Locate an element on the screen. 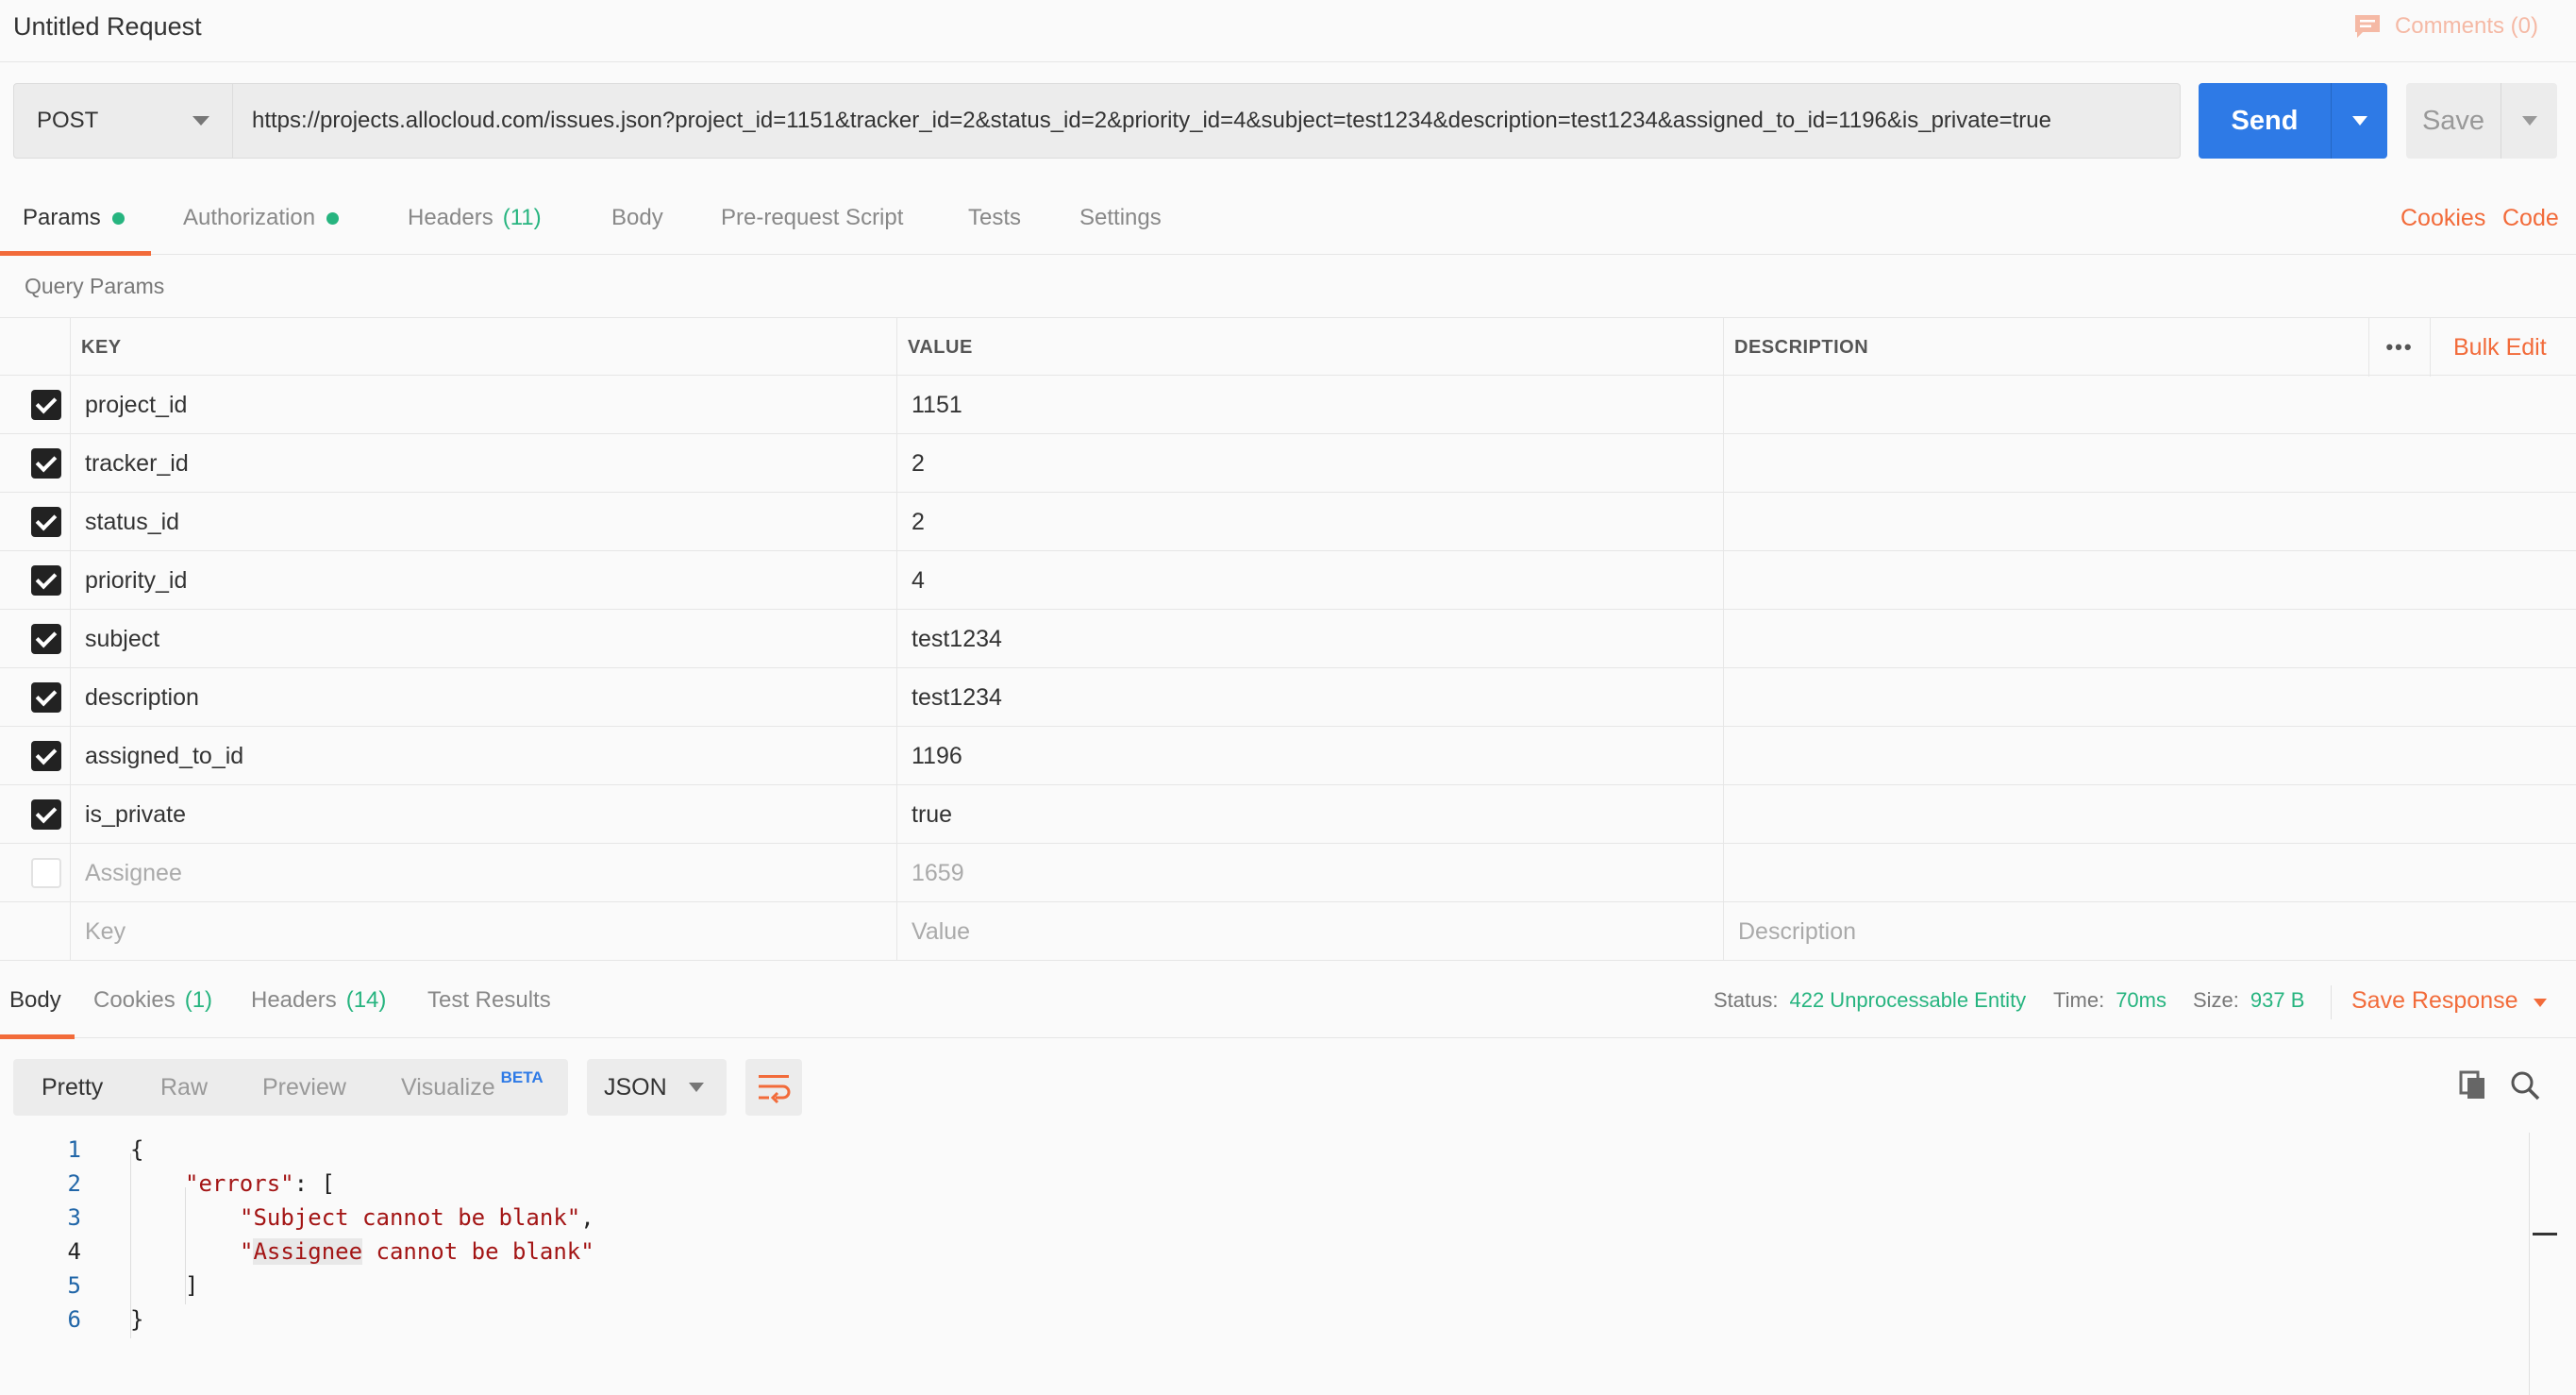 Image resolution: width=2576 pixels, height=1395 pixels. column-header-key: KEY is located at coordinates (101, 347).